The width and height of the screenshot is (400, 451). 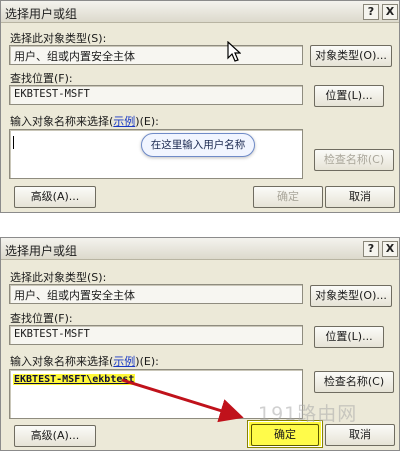 What do you see at coordinates (182, 400) in the screenshot?
I see `red-arrow-icon` at bounding box center [182, 400].